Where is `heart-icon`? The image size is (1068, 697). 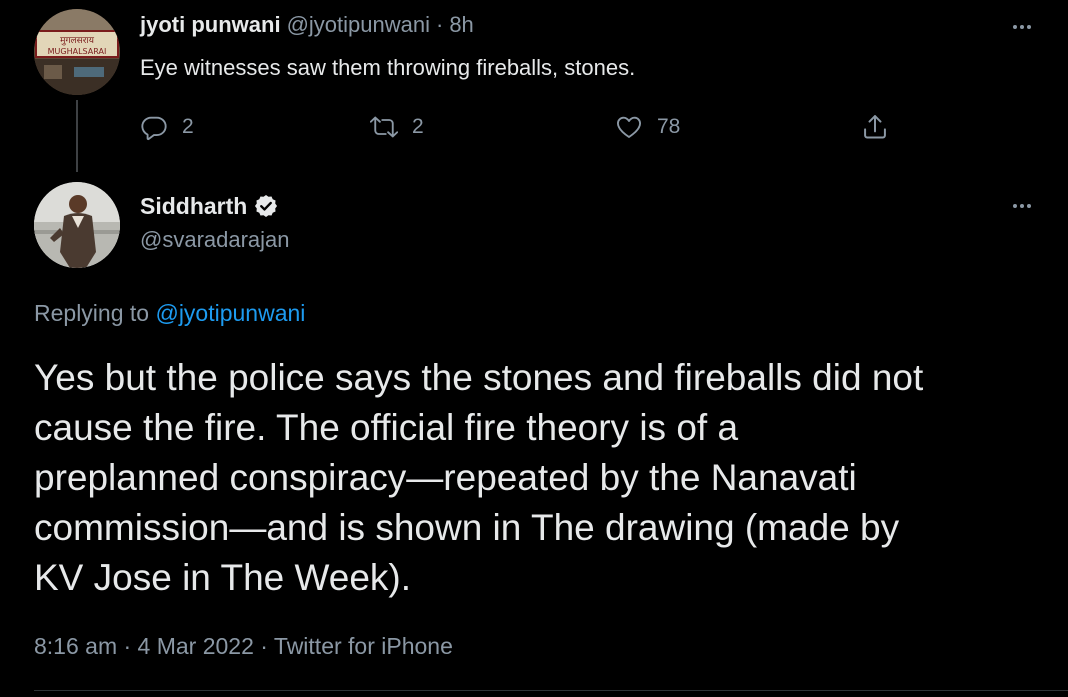
heart-icon is located at coordinates (629, 127).